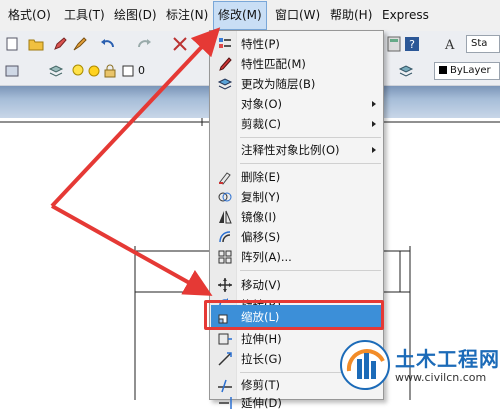  I want to click on text-style-icon: A, so click(450, 44).